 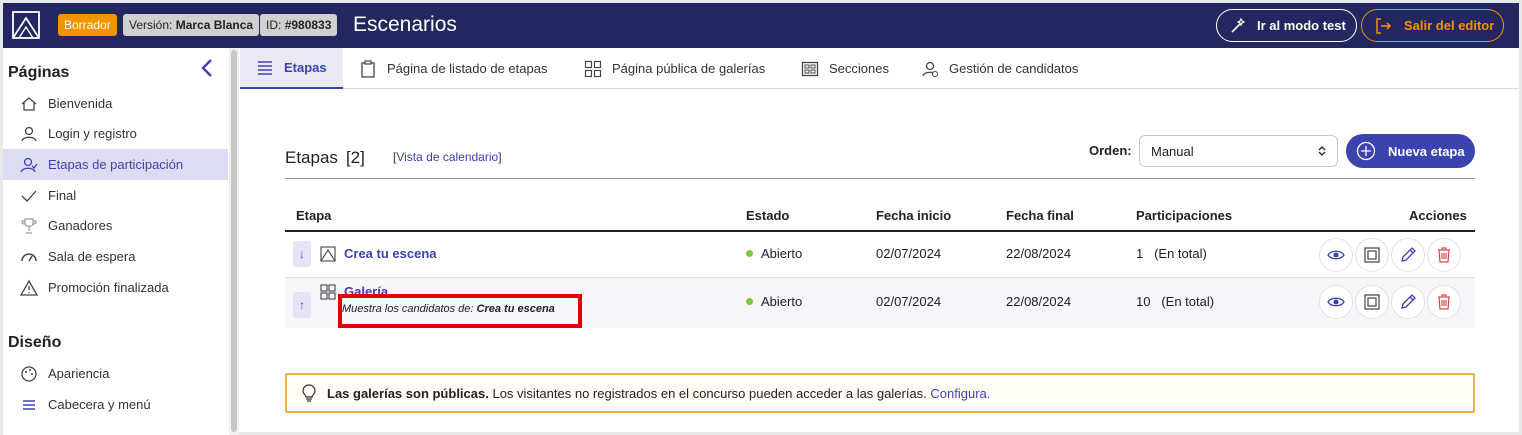 I want to click on sidebar-item-promocion-finalizada: Promoción finalizada, so click(x=115, y=287).